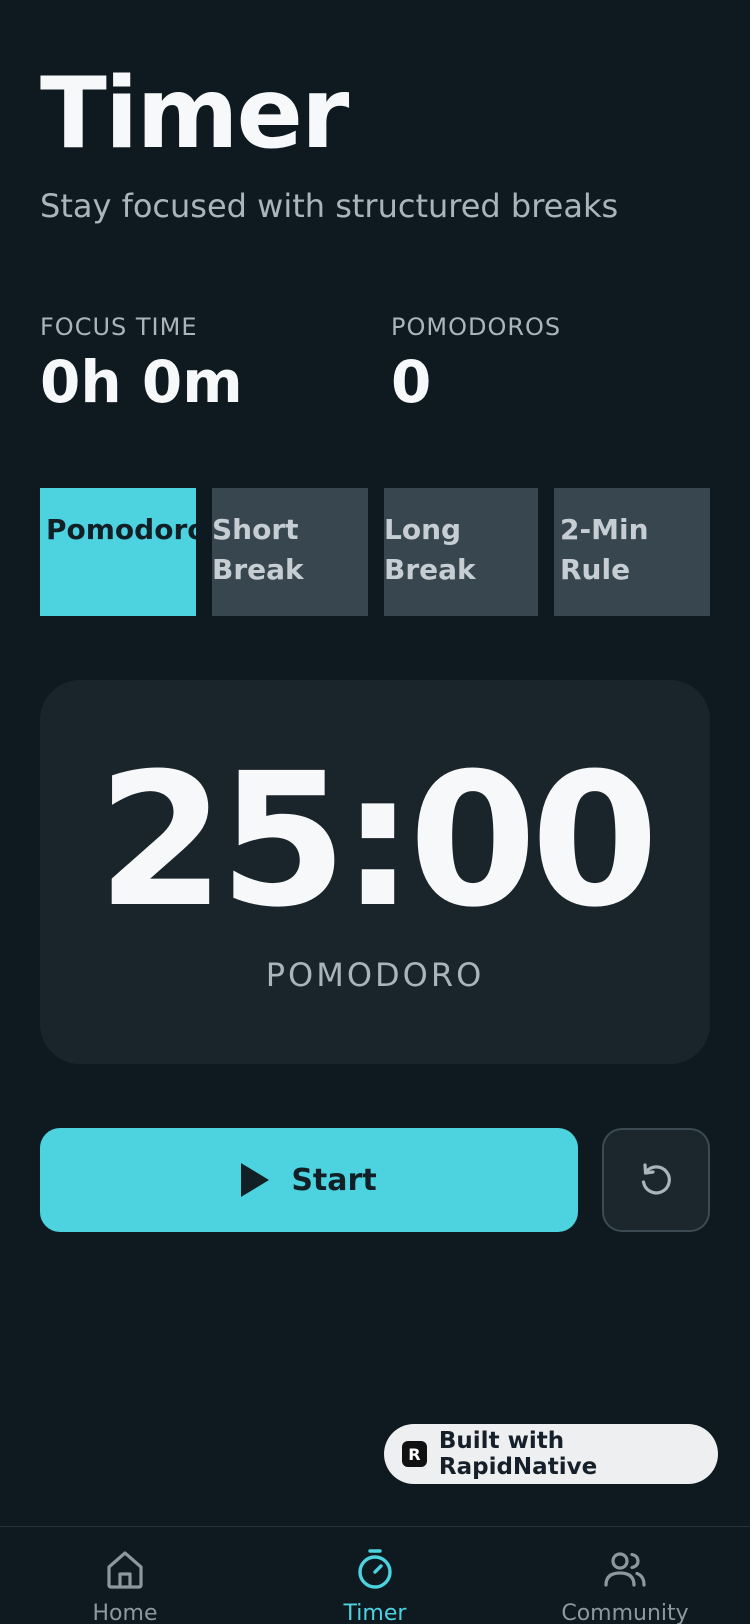 This screenshot has height=1624, width=750. I want to click on rapidnative-logo-icon: R, so click(414, 1454).